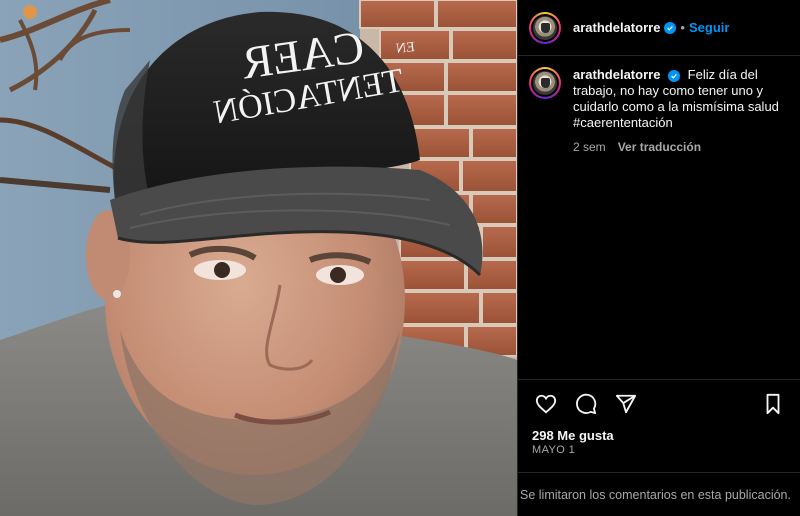 The width and height of the screenshot is (800, 516). What do you see at coordinates (586, 404) in the screenshot?
I see `comment-icon` at bounding box center [586, 404].